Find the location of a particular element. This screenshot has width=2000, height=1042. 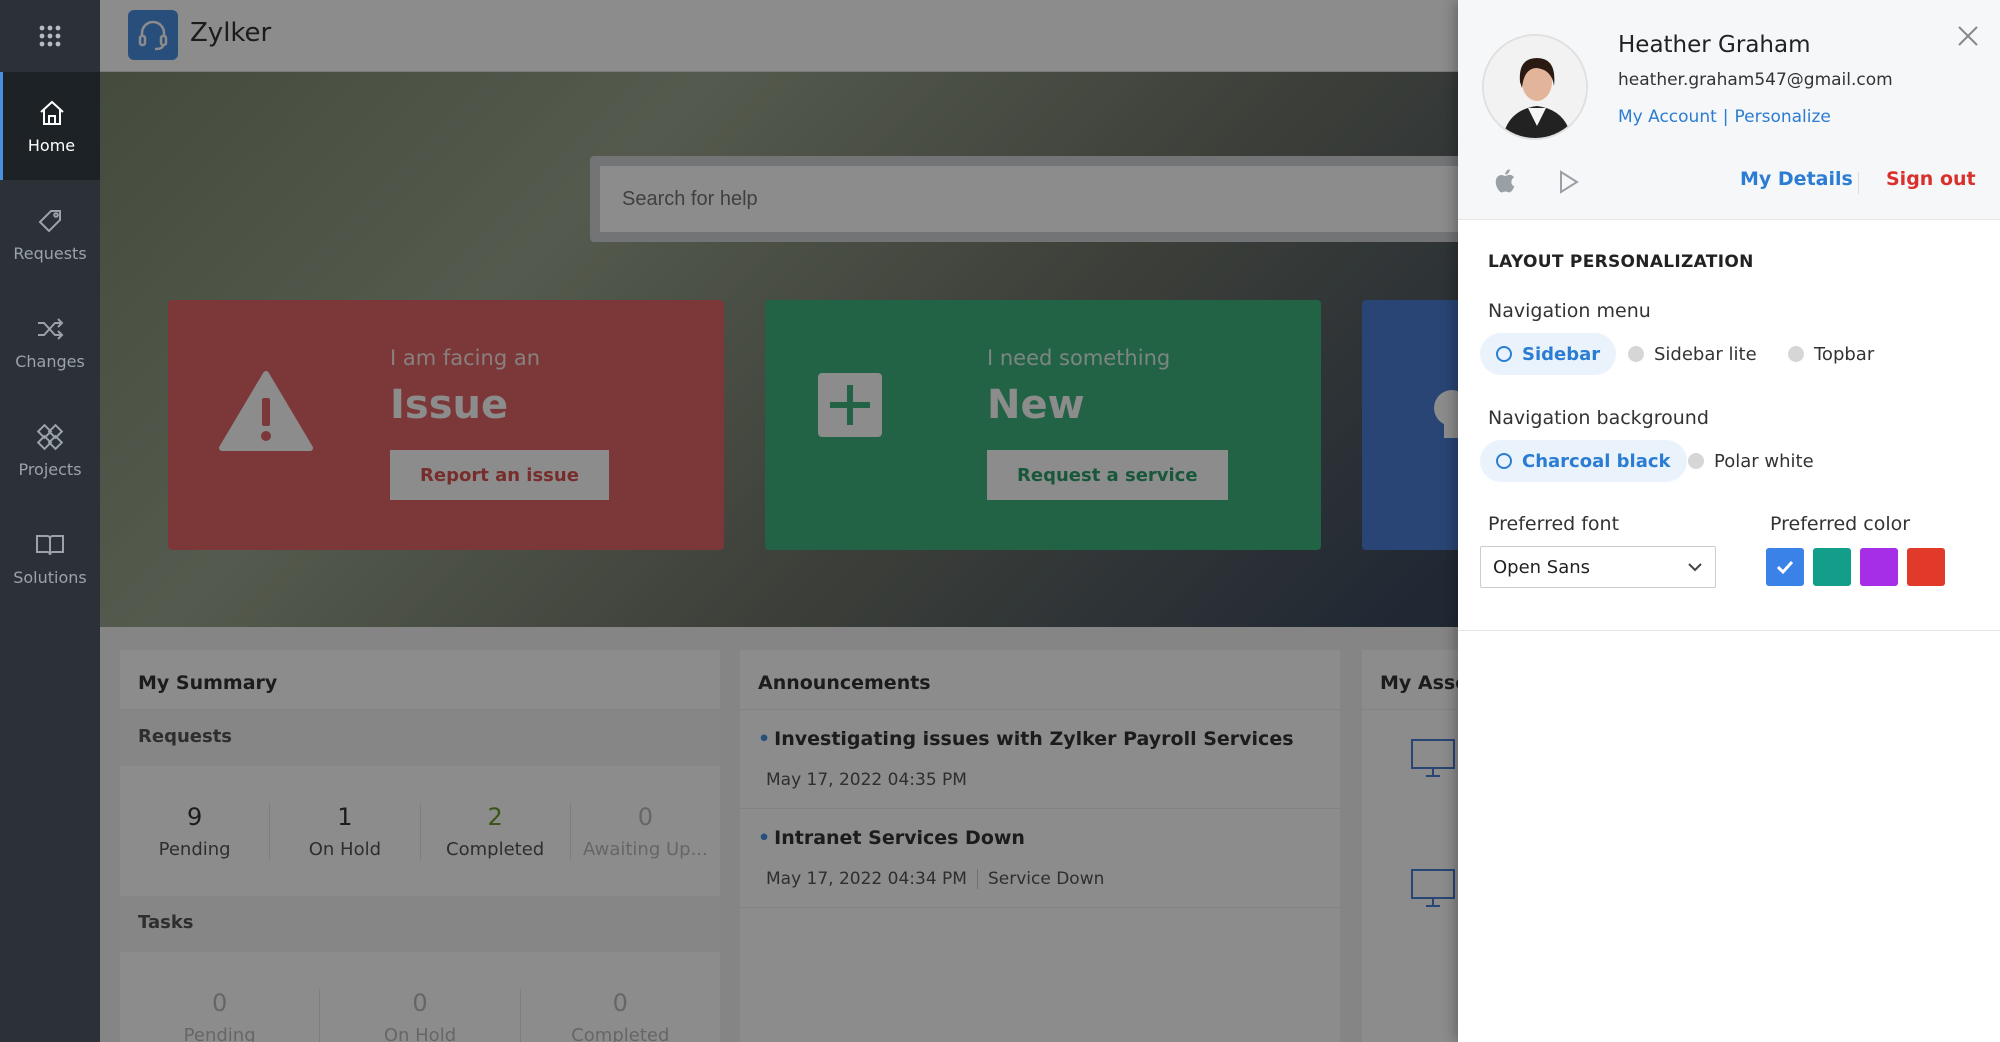

user-photo-icon is located at coordinates (1535, 87).